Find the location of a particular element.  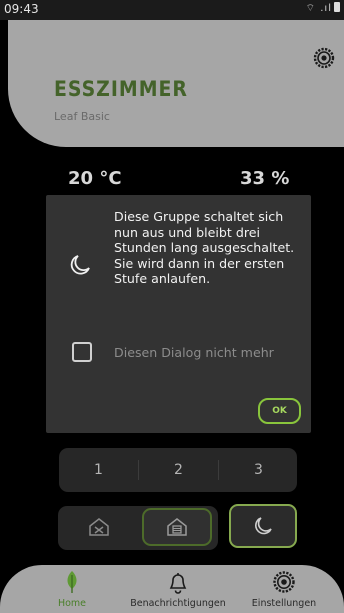

level-selector: 1 2 3 is located at coordinates (178, 470).